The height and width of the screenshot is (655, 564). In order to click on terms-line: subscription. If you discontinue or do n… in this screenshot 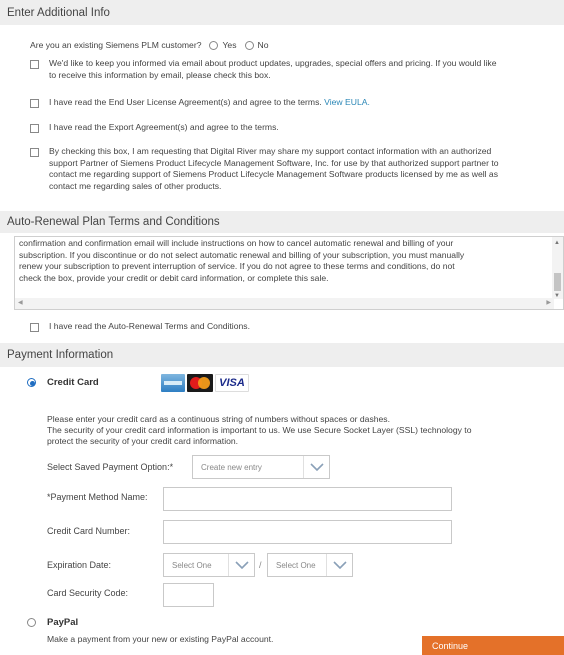, I will do `click(242, 254)`.